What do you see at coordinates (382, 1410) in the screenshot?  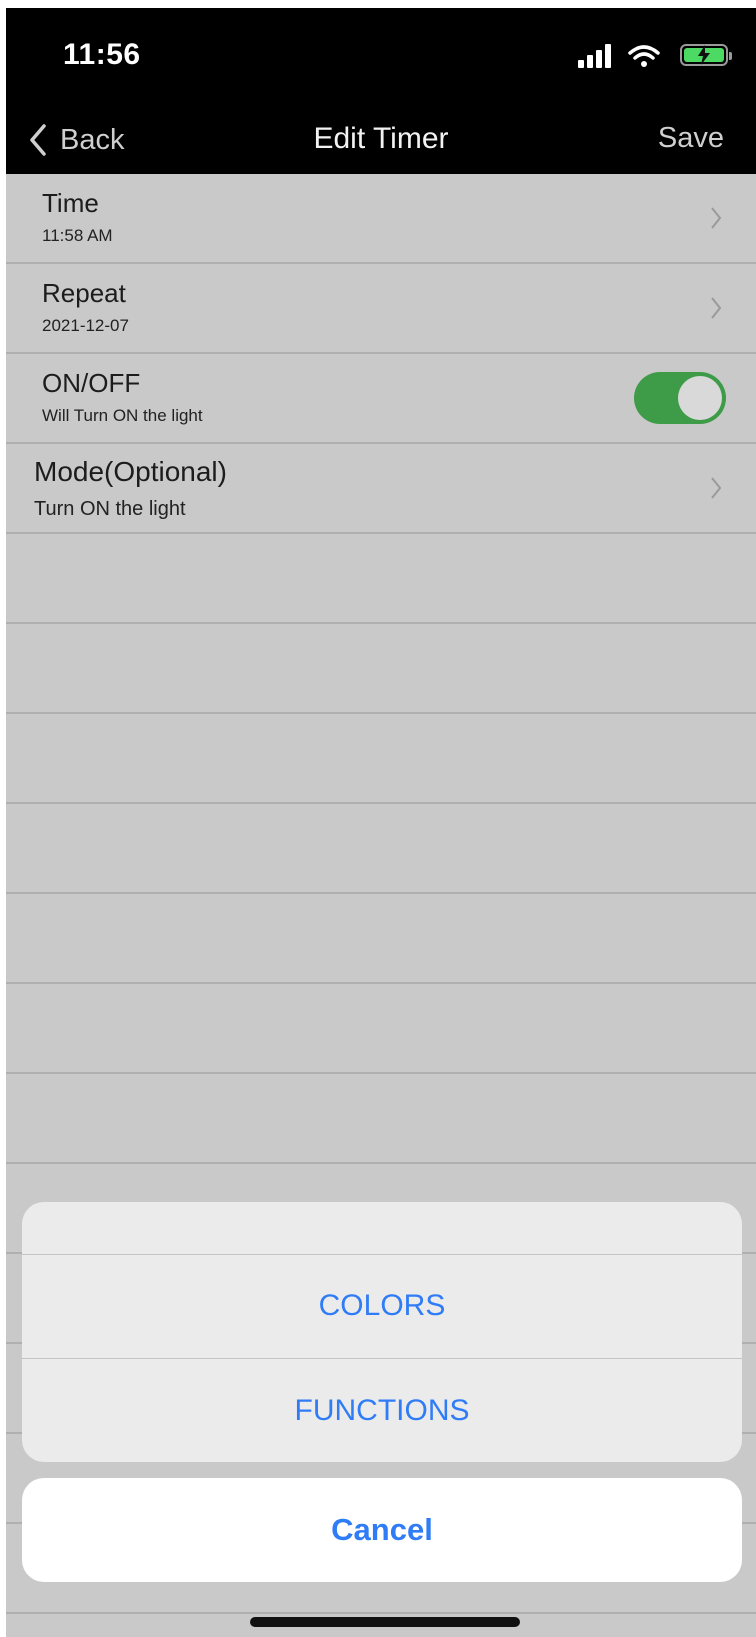 I see `functions-option-button: FUNCTIONS` at bounding box center [382, 1410].